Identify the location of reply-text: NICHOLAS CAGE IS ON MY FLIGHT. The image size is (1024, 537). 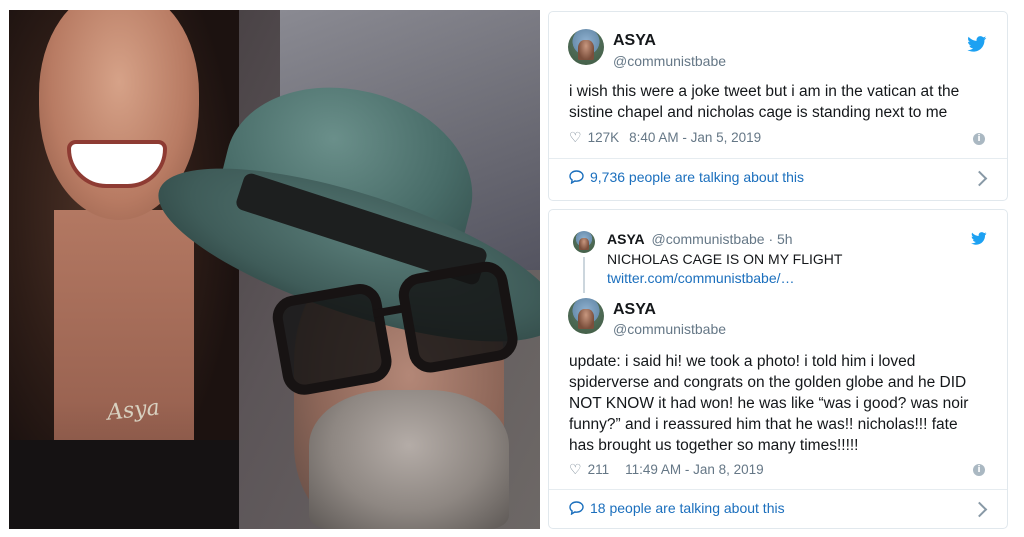
(725, 259).